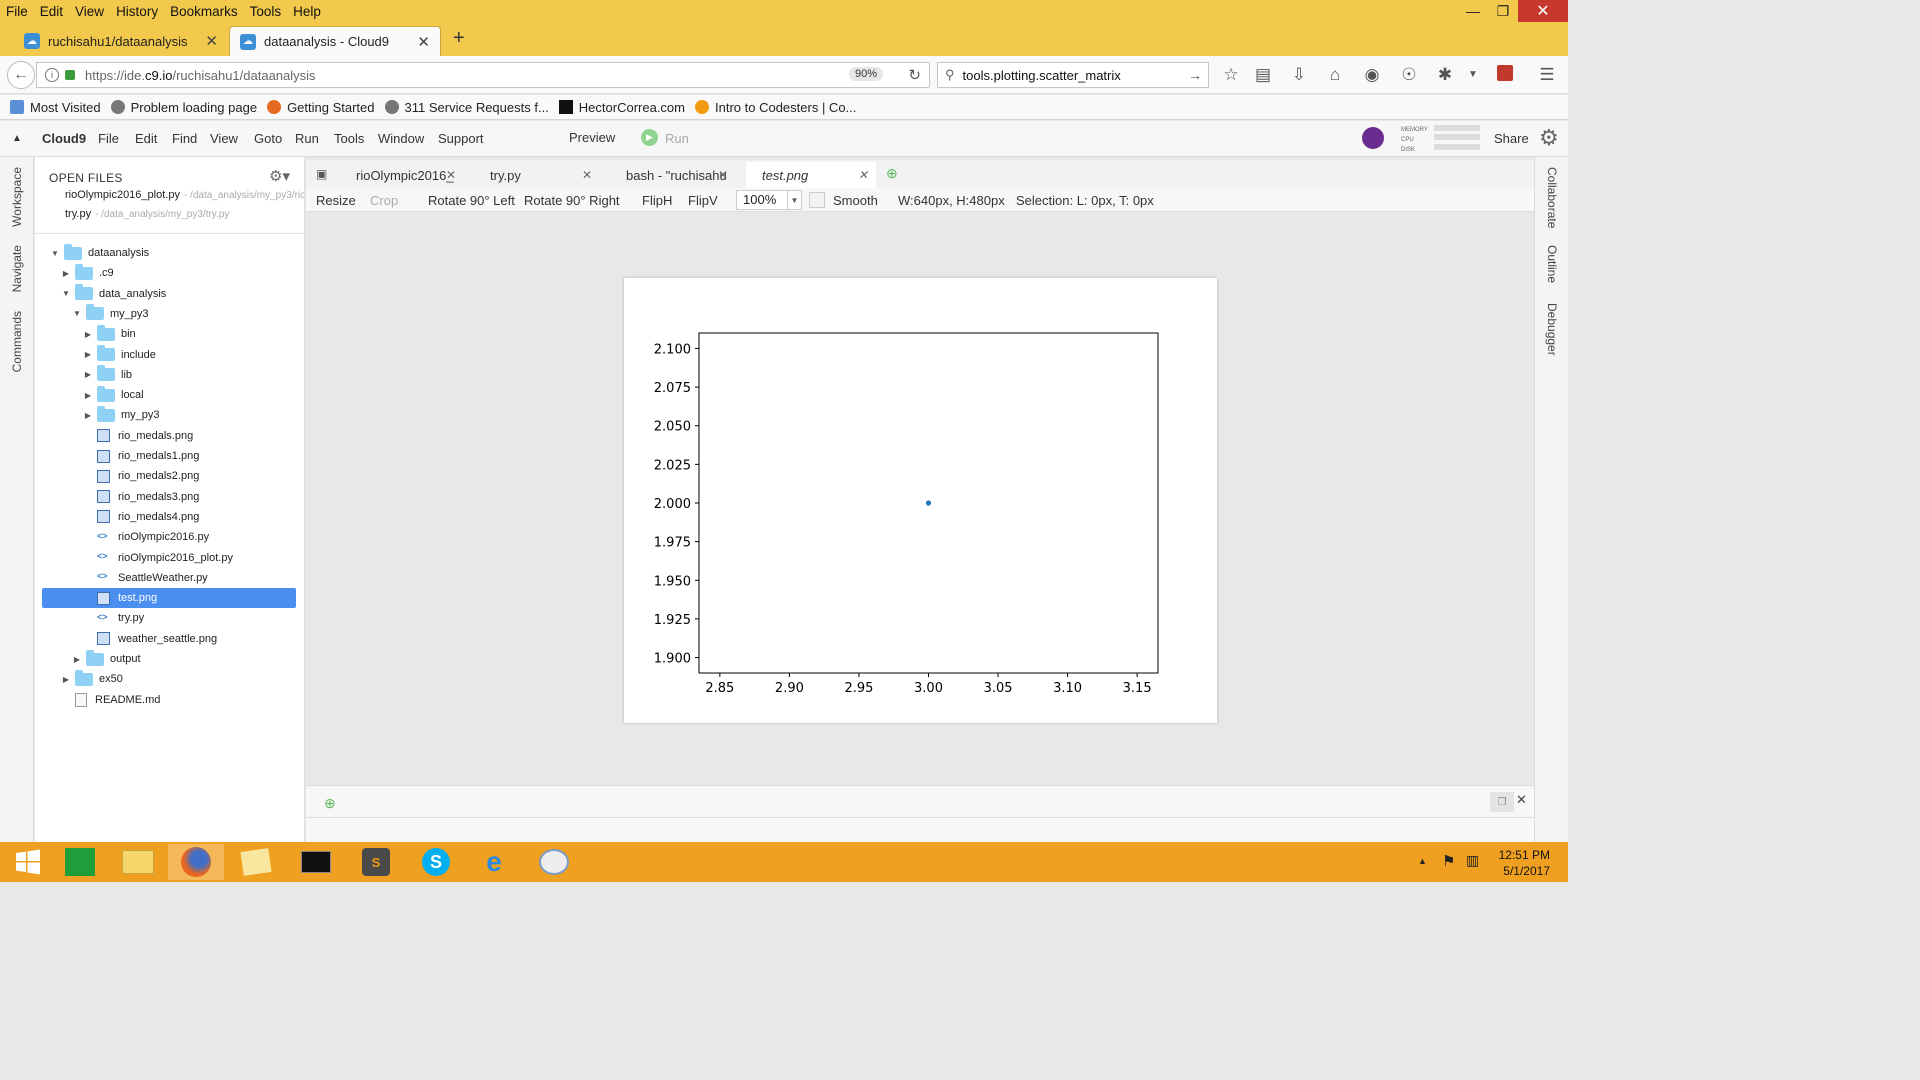  I want to click on minimize-icon: —, so click(1473, 11).